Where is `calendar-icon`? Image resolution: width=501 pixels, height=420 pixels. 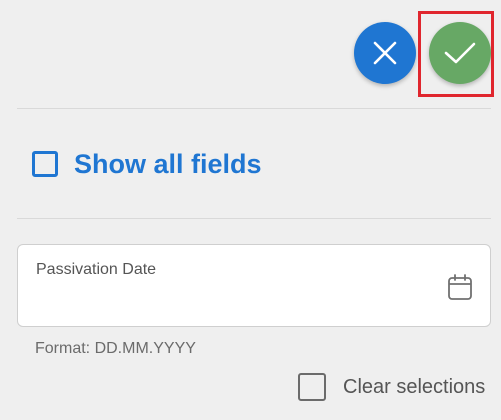
calendar-icon is located at coordinates (460, 287).